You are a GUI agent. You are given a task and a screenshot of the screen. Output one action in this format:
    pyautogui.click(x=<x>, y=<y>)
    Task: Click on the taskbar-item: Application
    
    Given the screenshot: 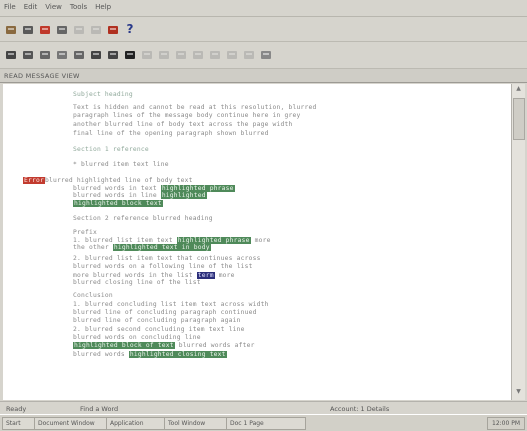 What is the action you would take?
    pyautogui.click(x=137, y=423)
    